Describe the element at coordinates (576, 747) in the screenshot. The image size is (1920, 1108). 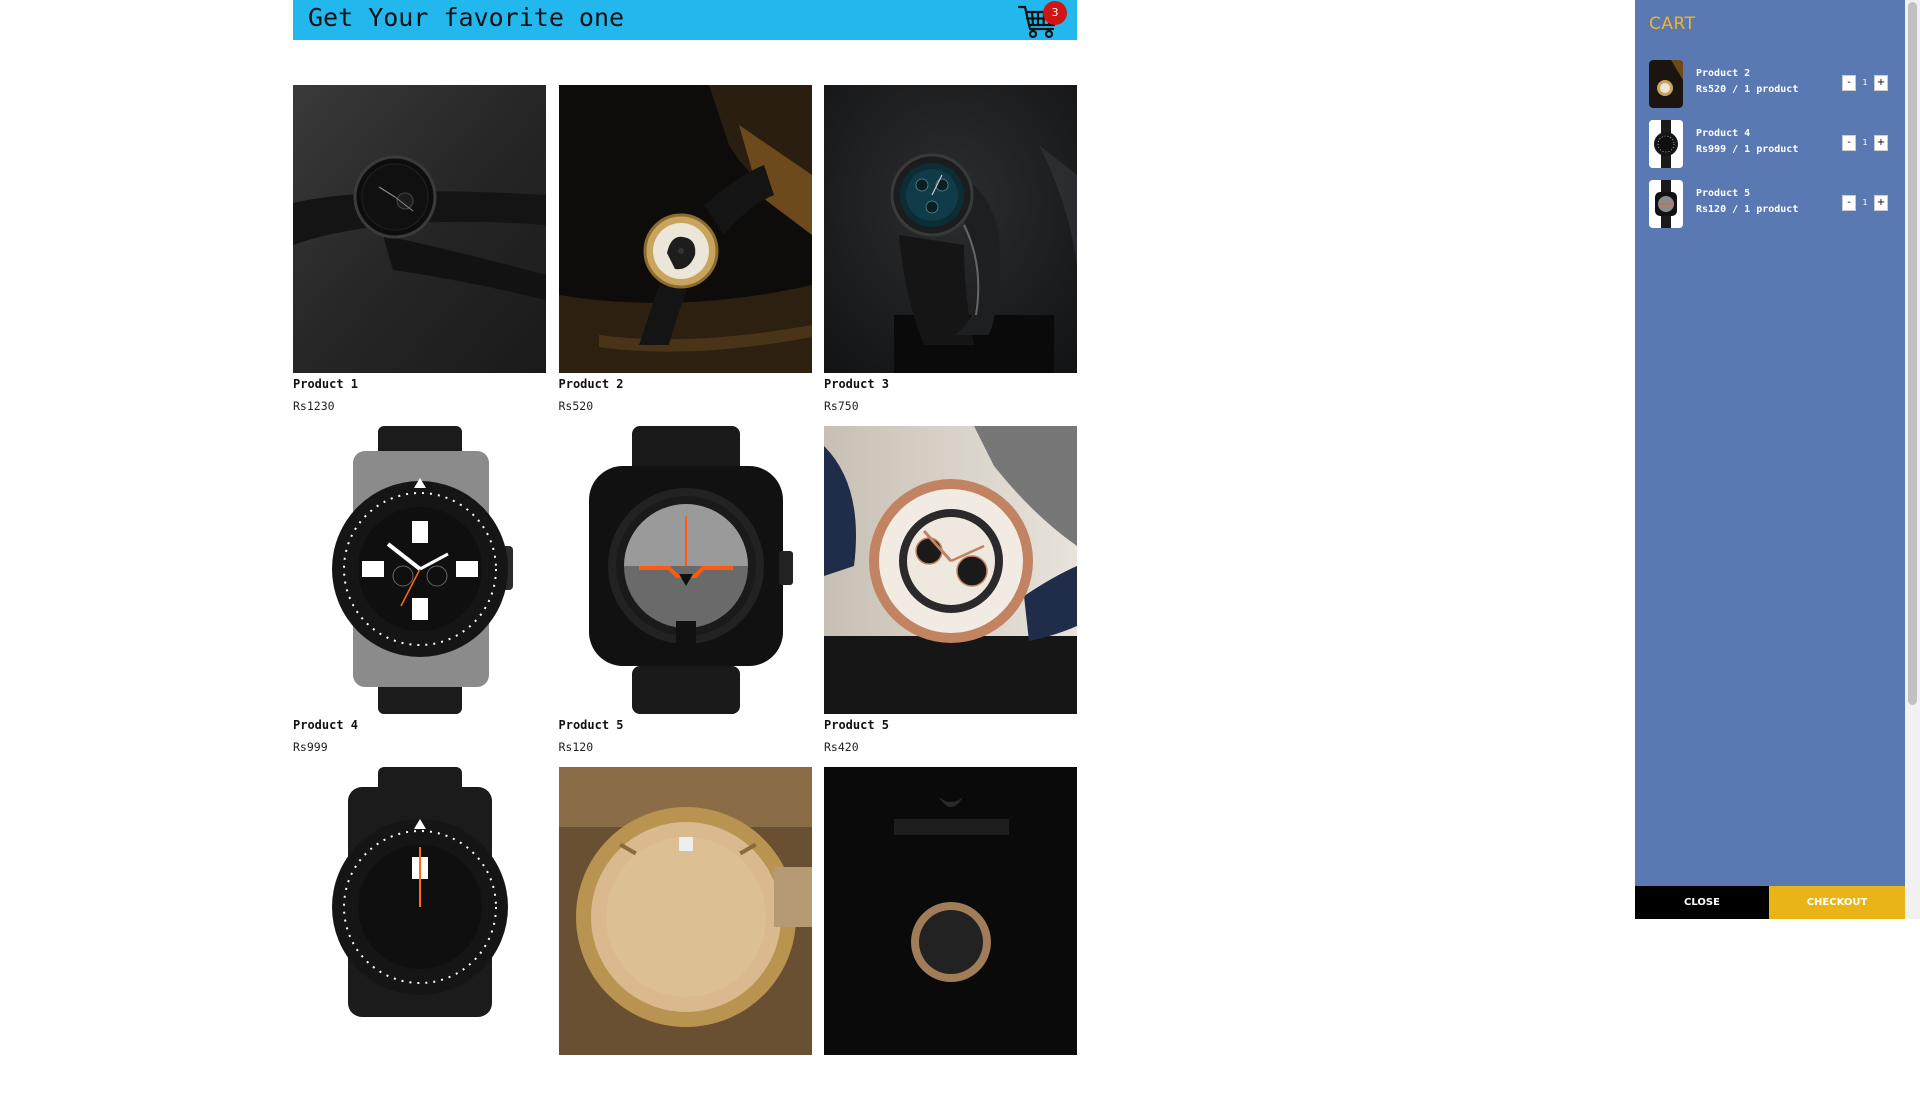
I see `product-price: Rs120` at that location.